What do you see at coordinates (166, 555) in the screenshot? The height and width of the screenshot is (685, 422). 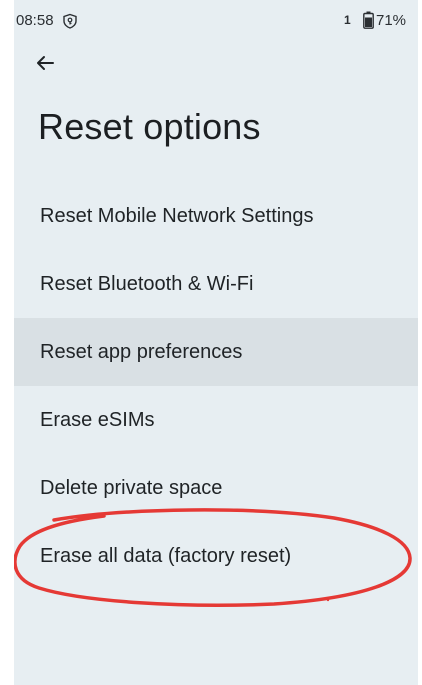 I see `option-label: Erase all data (factory reset)` at bounding box center [166, 555].